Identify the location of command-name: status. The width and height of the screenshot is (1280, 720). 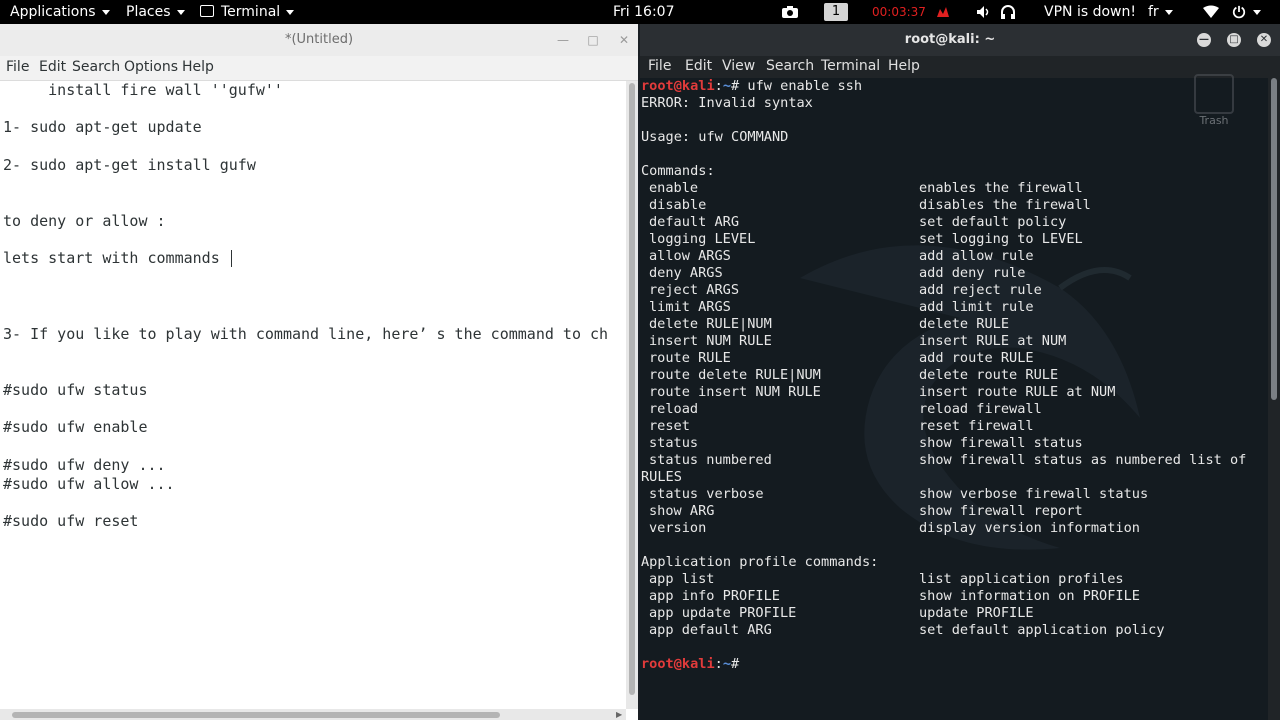
(674, 443).